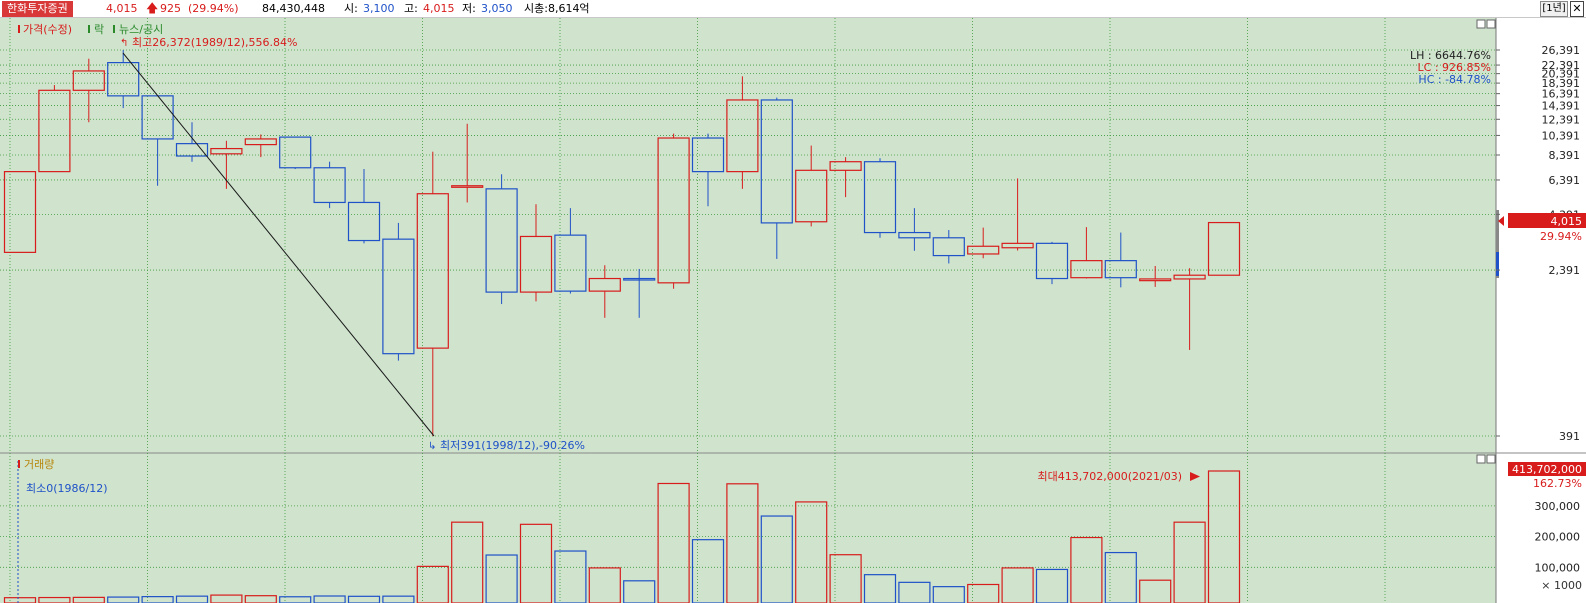 The height and width of the screenshot is (603, 1586). I want to click on volume-axis-ticks: 100,000 200,000 300,000, so click(1558, 537).